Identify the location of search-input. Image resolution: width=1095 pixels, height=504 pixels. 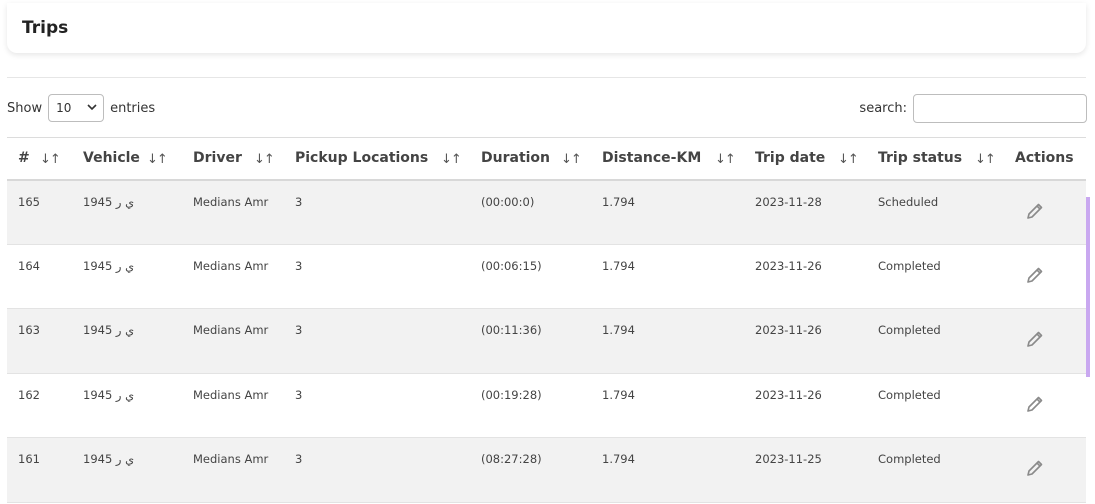
(1000, 108).